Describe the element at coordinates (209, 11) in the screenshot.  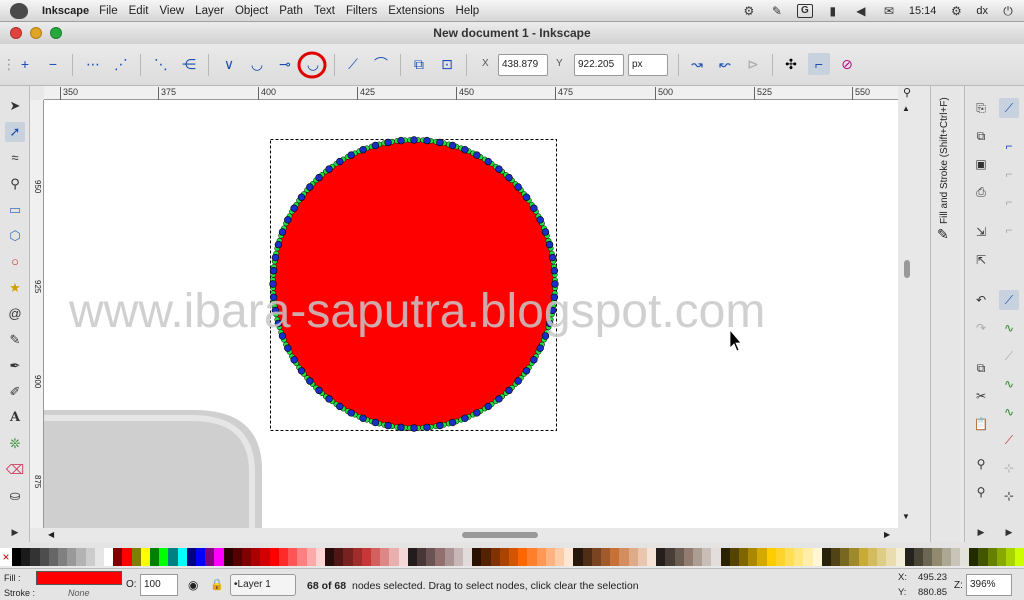
I see `menu-layer: Layer` at that location.